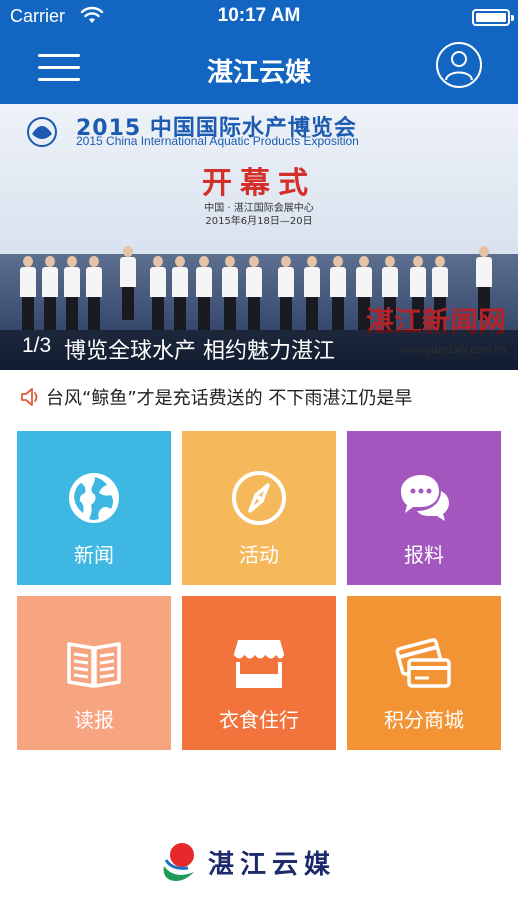 The width and height of the screenshot is (518, 920). I want to click on compass-icon, so click(259, 498).